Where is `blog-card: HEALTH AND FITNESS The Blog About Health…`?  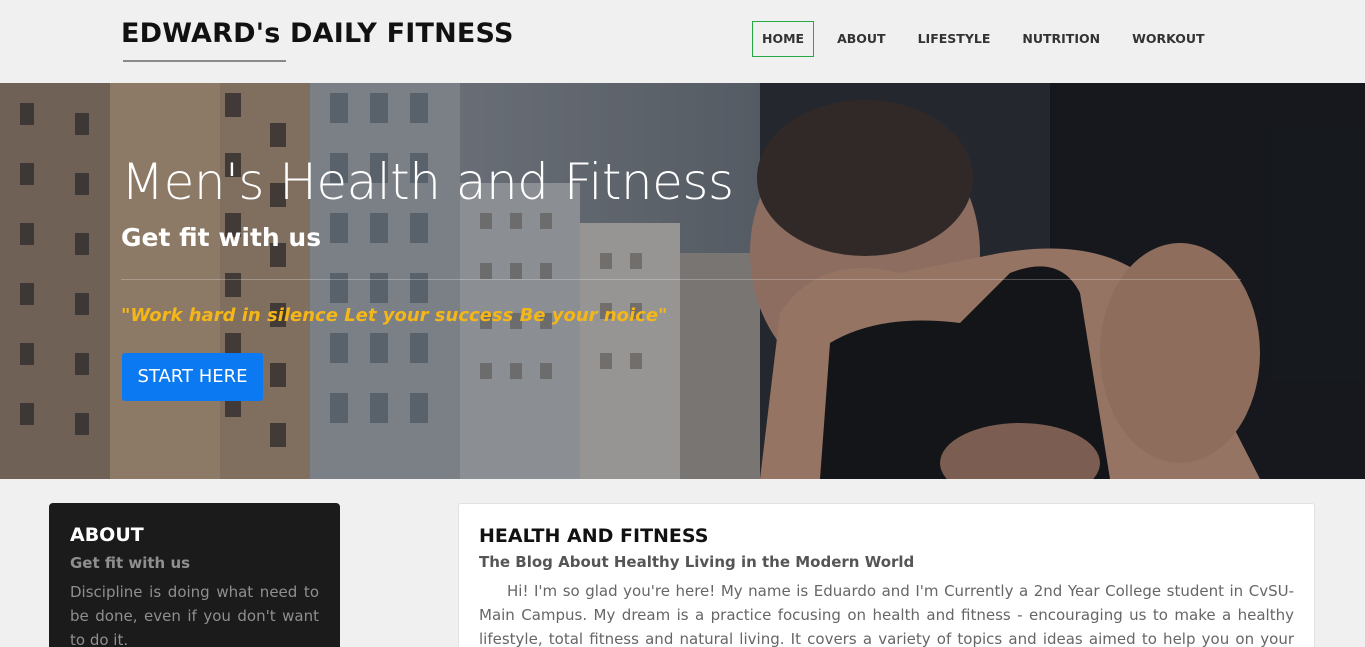 blog-card: HEALTH AND FITNESS The Blog About Health… is located at coordinates (886, 575).